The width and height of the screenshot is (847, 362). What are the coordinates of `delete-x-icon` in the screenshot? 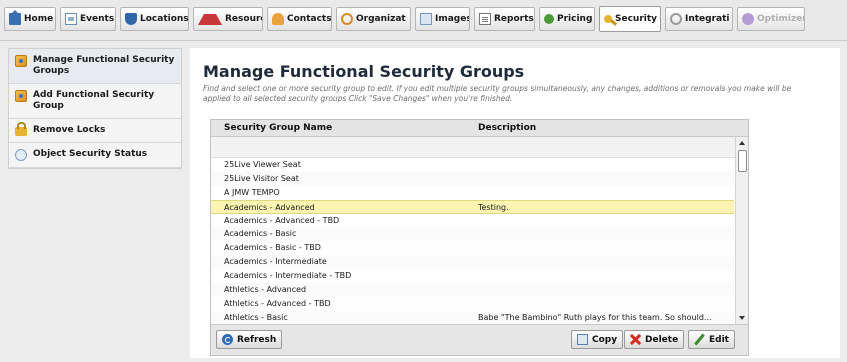 It's located at (635, 339).